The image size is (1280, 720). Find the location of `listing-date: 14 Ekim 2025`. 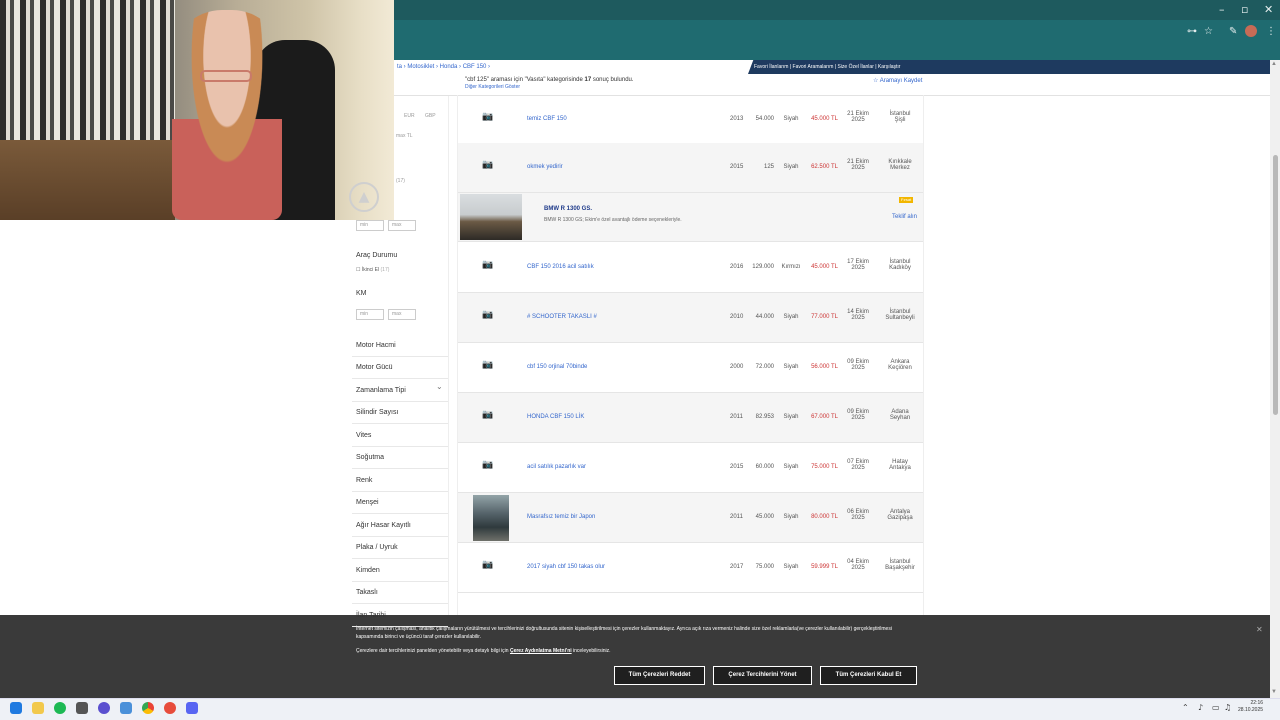

listing-date: 14 Ekim 2025 is located at coordinates (858, 315).